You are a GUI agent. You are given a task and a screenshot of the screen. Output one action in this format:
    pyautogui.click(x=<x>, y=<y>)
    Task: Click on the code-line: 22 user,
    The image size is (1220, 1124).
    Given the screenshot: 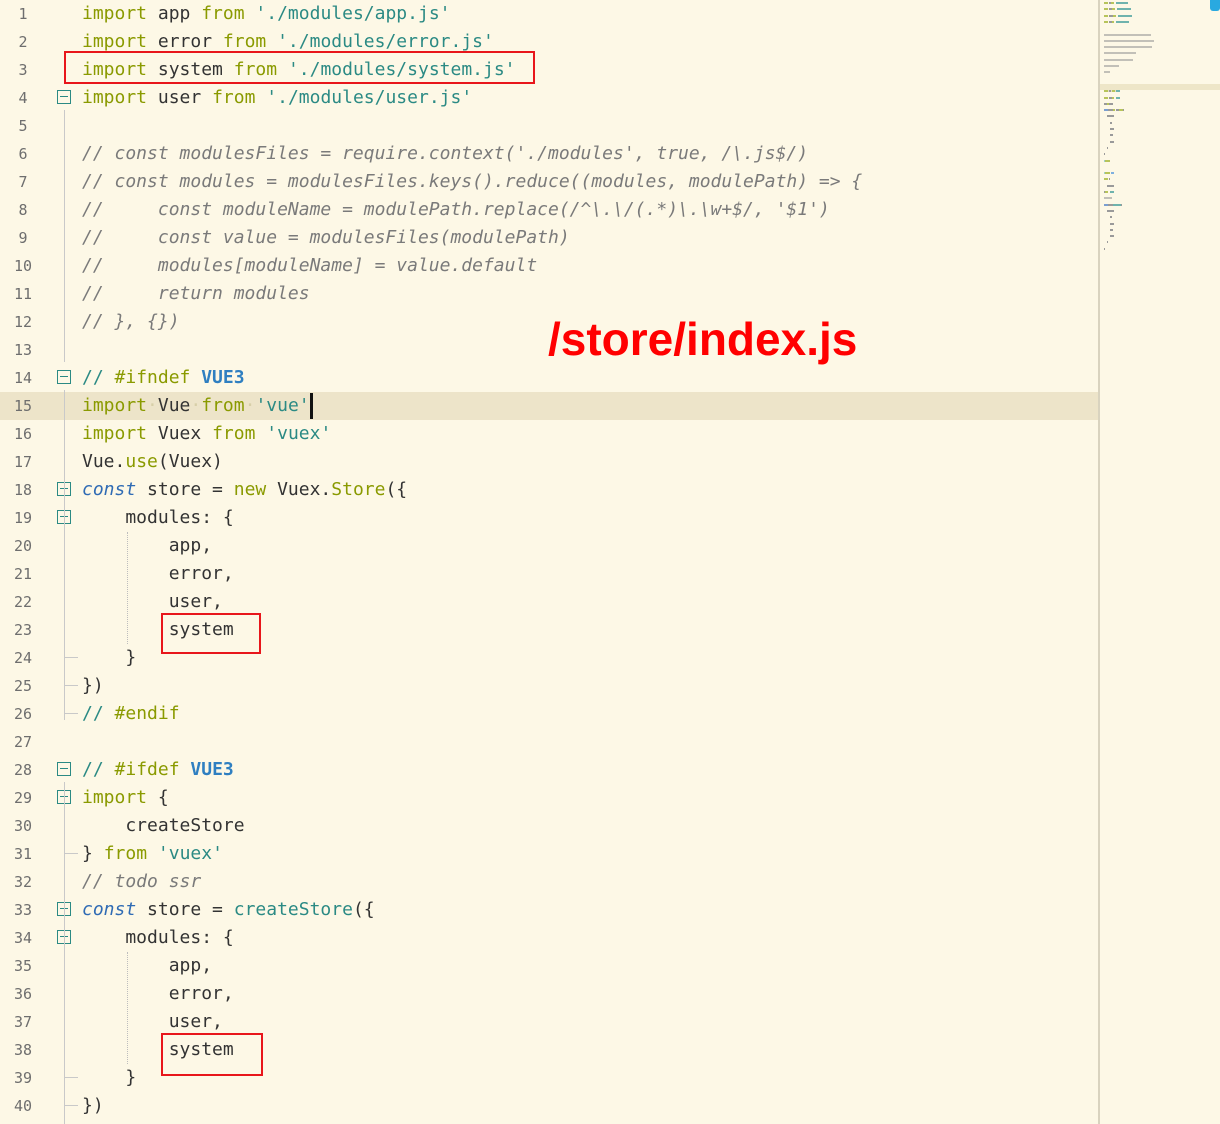 What is the action you would take?
    pyautogui.click(x=549, y=602)
    